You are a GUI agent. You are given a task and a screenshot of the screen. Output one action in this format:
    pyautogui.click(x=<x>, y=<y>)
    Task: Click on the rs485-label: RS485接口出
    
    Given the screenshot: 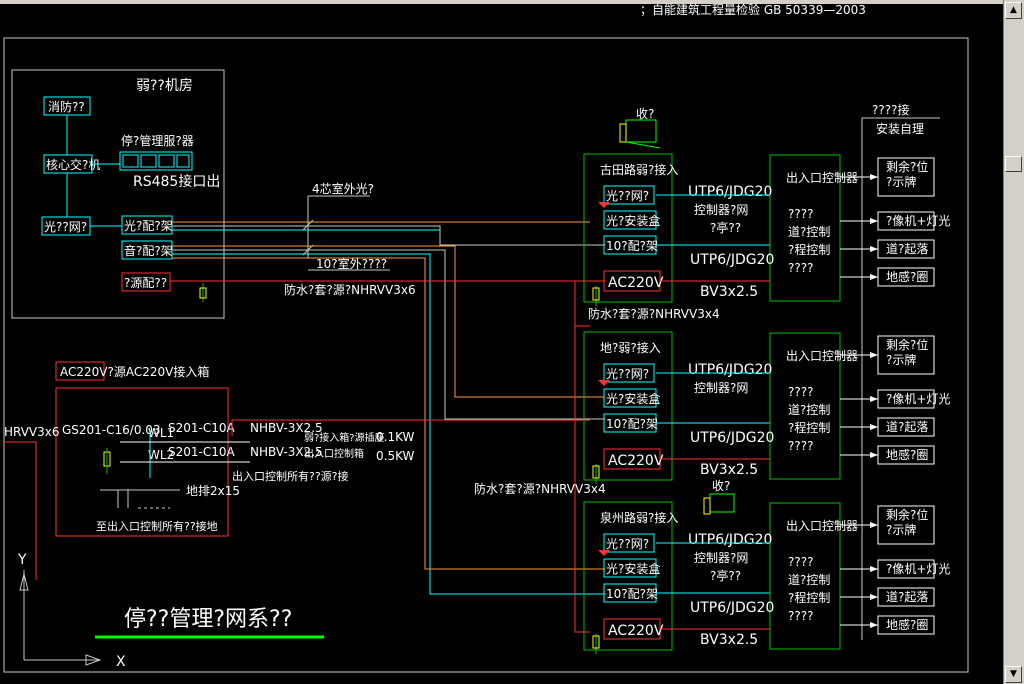 What is the action you would take?
    pyautogui.click(x=176, y=181)
    